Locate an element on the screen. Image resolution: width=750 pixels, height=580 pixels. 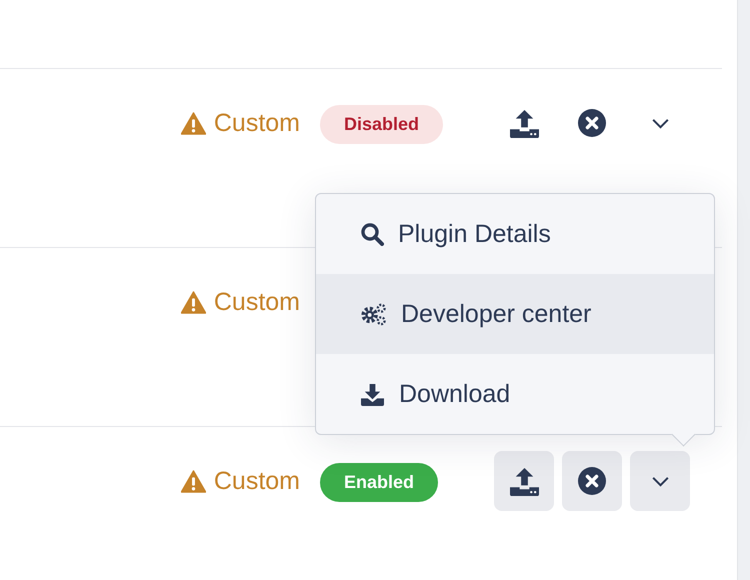
status-badge: Disabled is located at coordinates (382, 124).